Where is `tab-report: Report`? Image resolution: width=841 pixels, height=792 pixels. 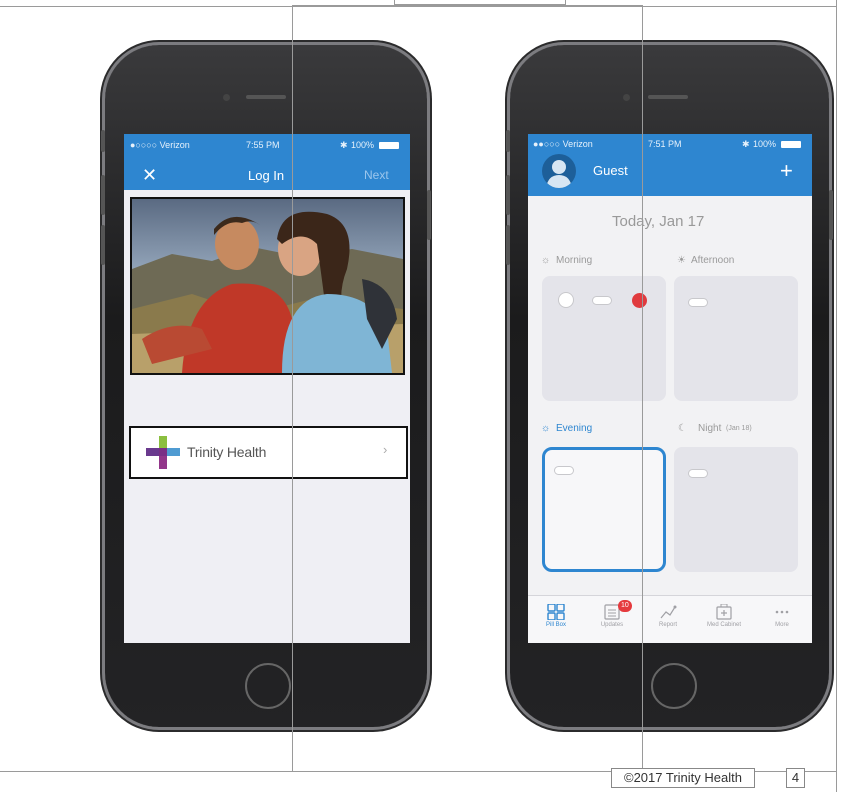 tab-report: Report is located at coordinates (668, 616).